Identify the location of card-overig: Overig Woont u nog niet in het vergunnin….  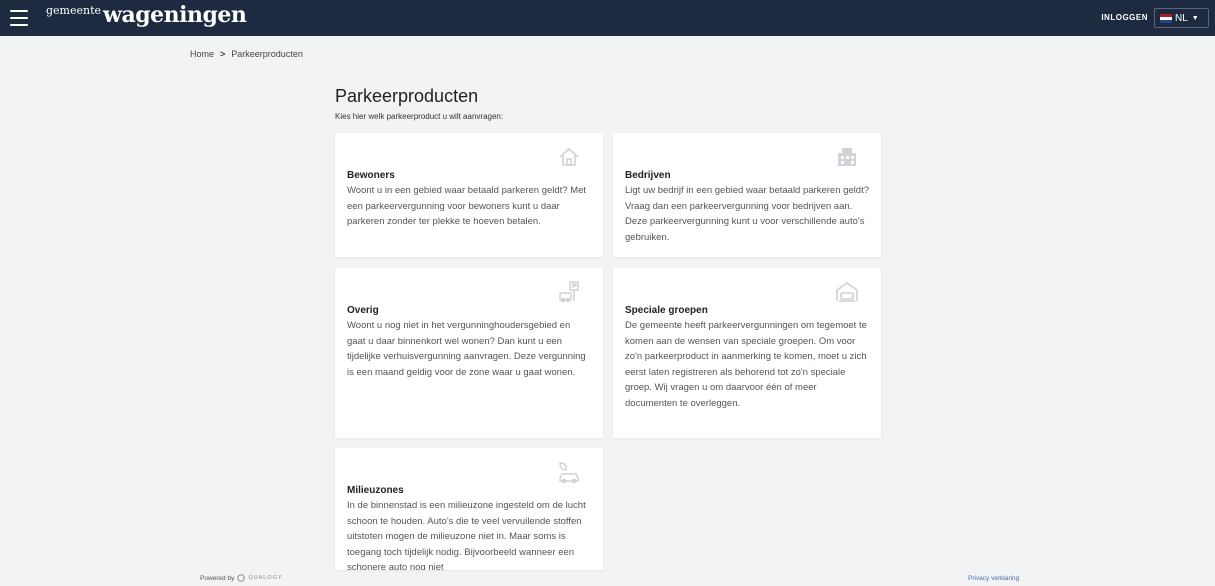
(469, 353).